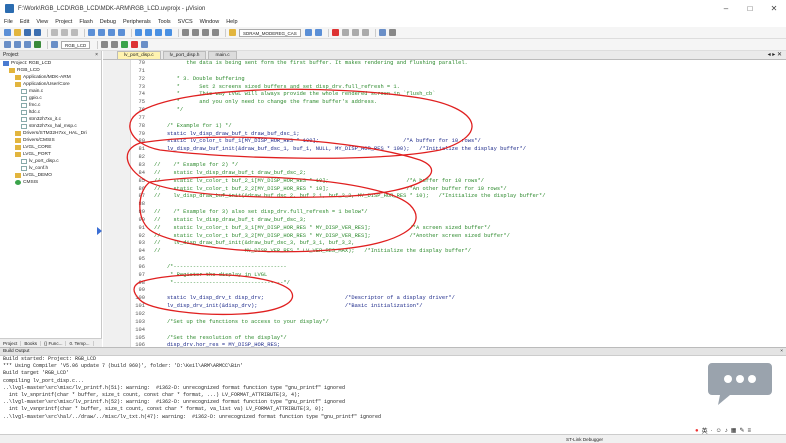 The height and width of the screenshot is (443, 786). Describe the element at coordinates (24, 22) in the screenshot. I see `menu-edit: Edit` at that location.